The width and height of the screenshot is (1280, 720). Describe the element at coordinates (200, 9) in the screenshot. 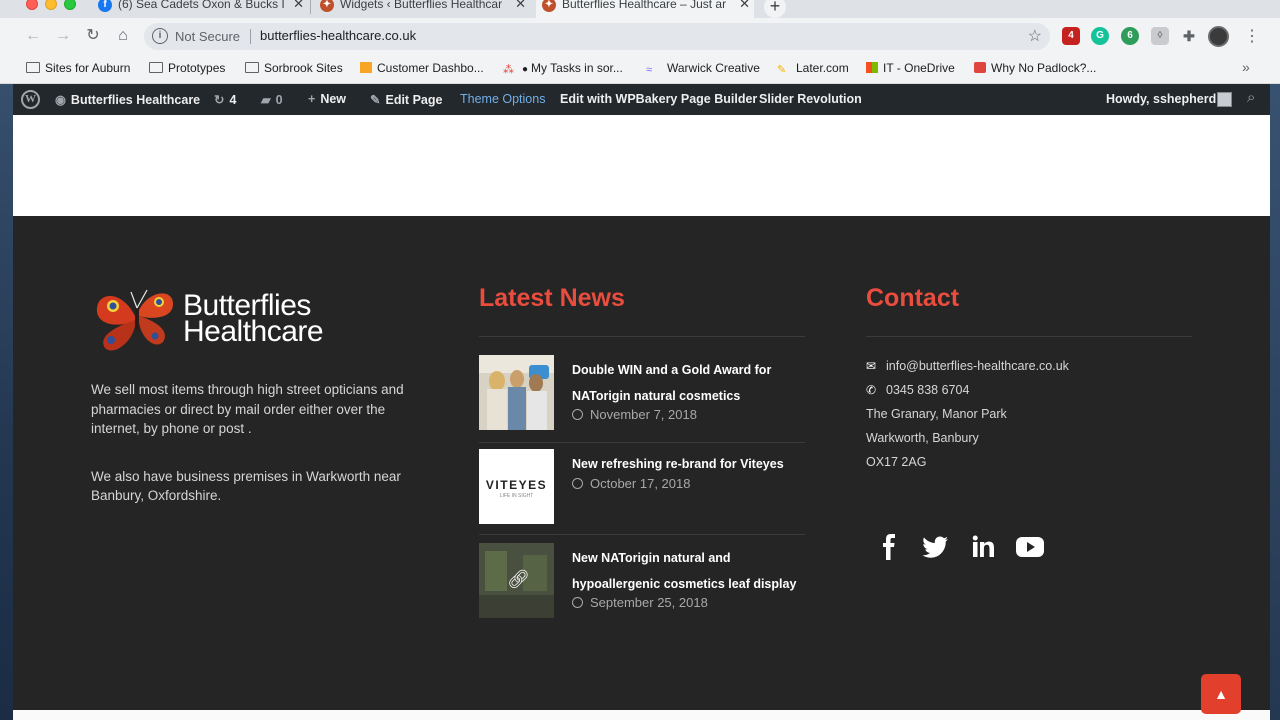

I see `tab-sea-cadets: f (6) Sea Cadets Oxon & Bucks I ✕` at that location.